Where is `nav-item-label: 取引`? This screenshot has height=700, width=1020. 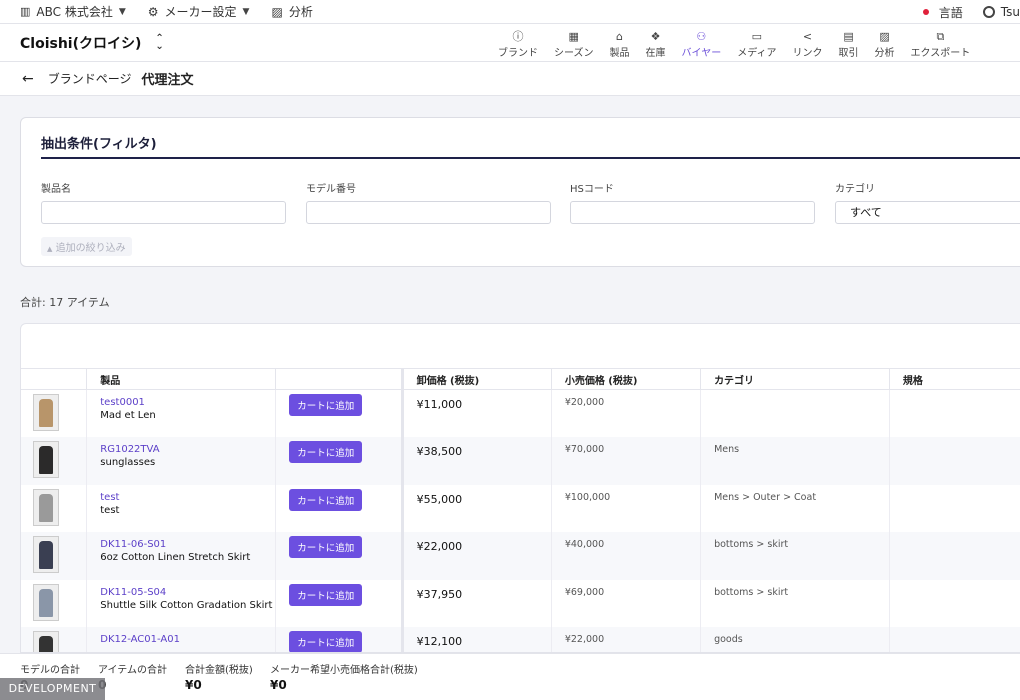
nav-item-label: 取引 is located at coordinates (848, 53).